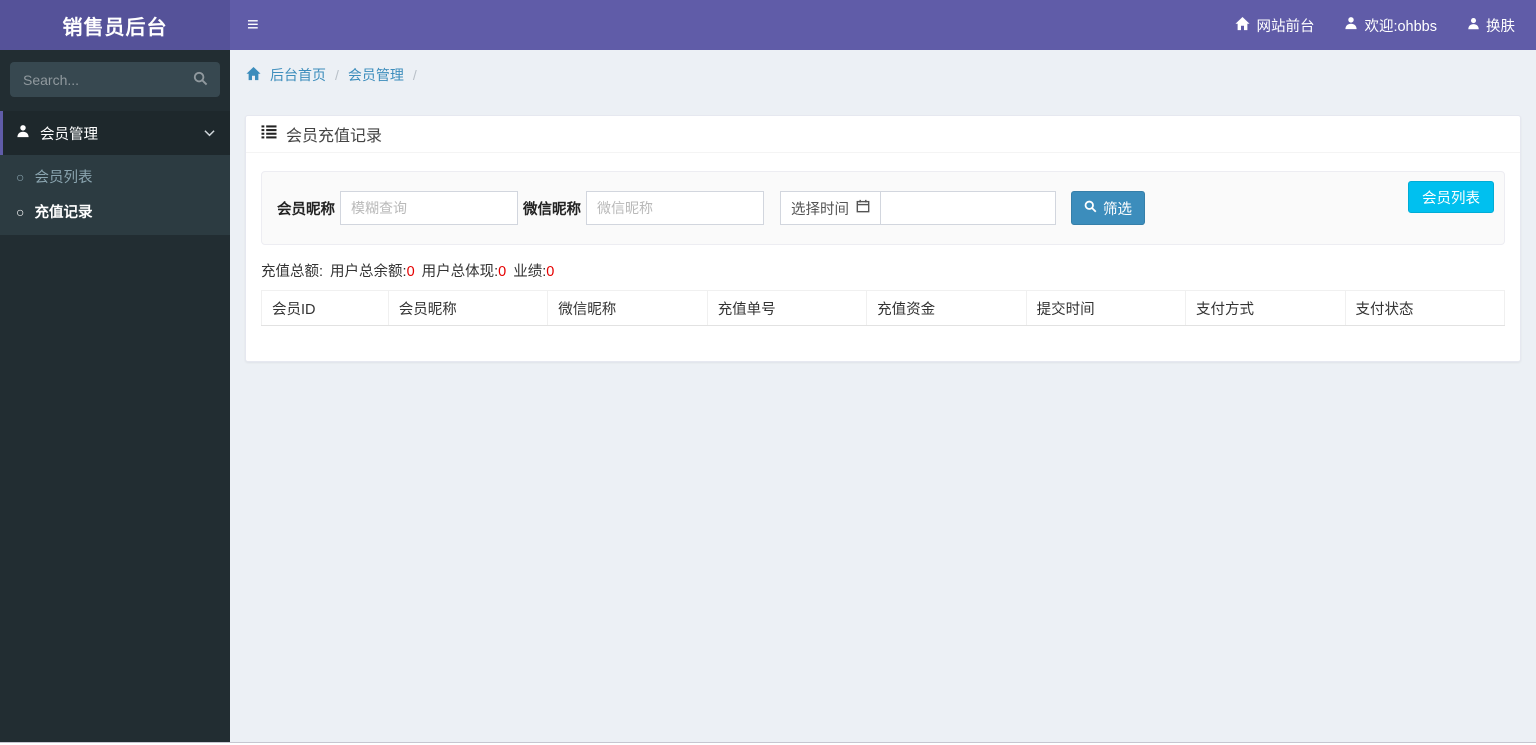 Image resolution: width=1536 pixels, height=745 pixels. I want to click on time-range-input, so click(968, 208).